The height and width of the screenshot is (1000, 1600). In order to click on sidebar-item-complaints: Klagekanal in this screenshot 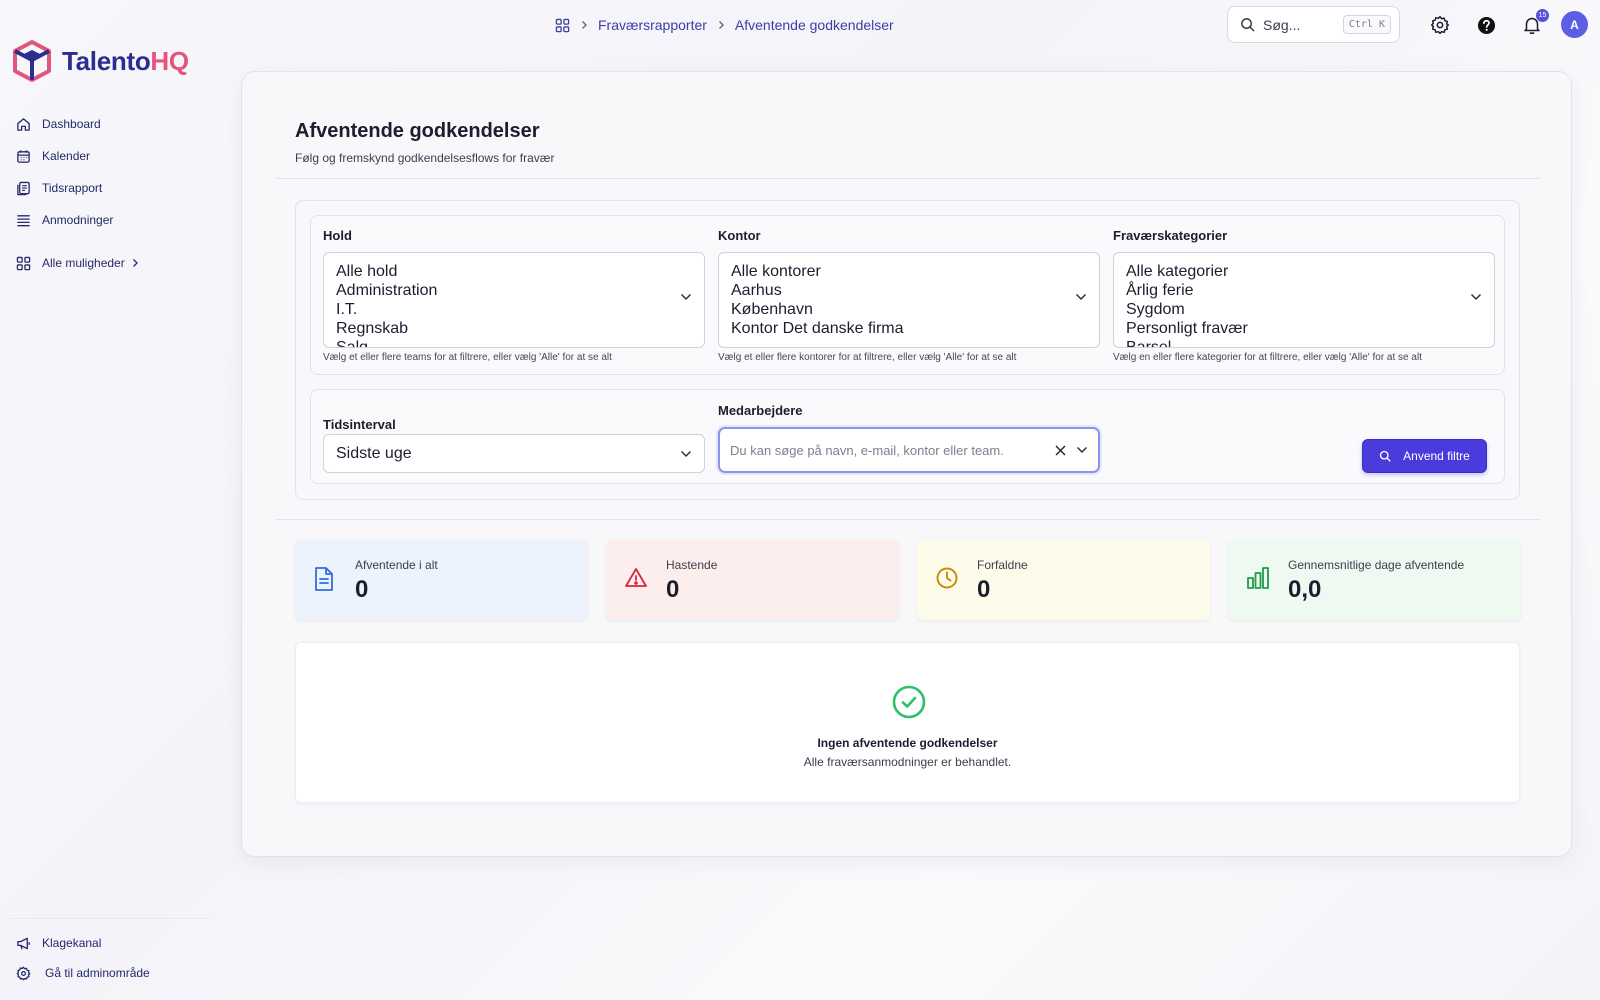, I will do `click(114, 943)`.